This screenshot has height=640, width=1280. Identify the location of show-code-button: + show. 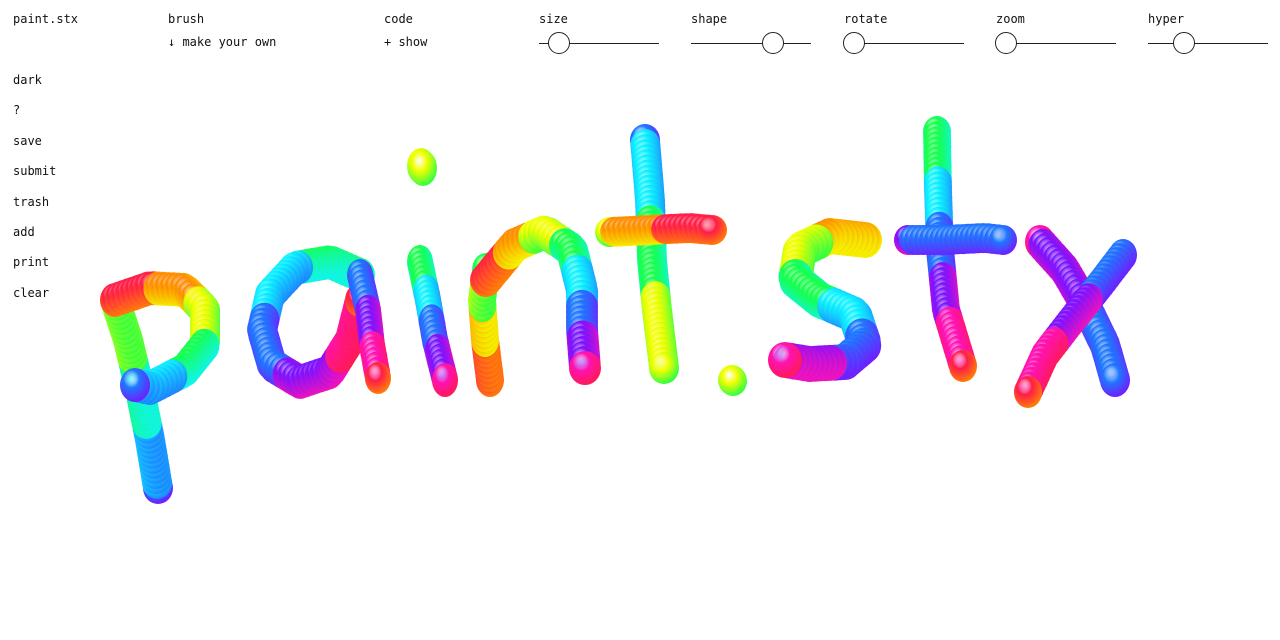
(405, 42).